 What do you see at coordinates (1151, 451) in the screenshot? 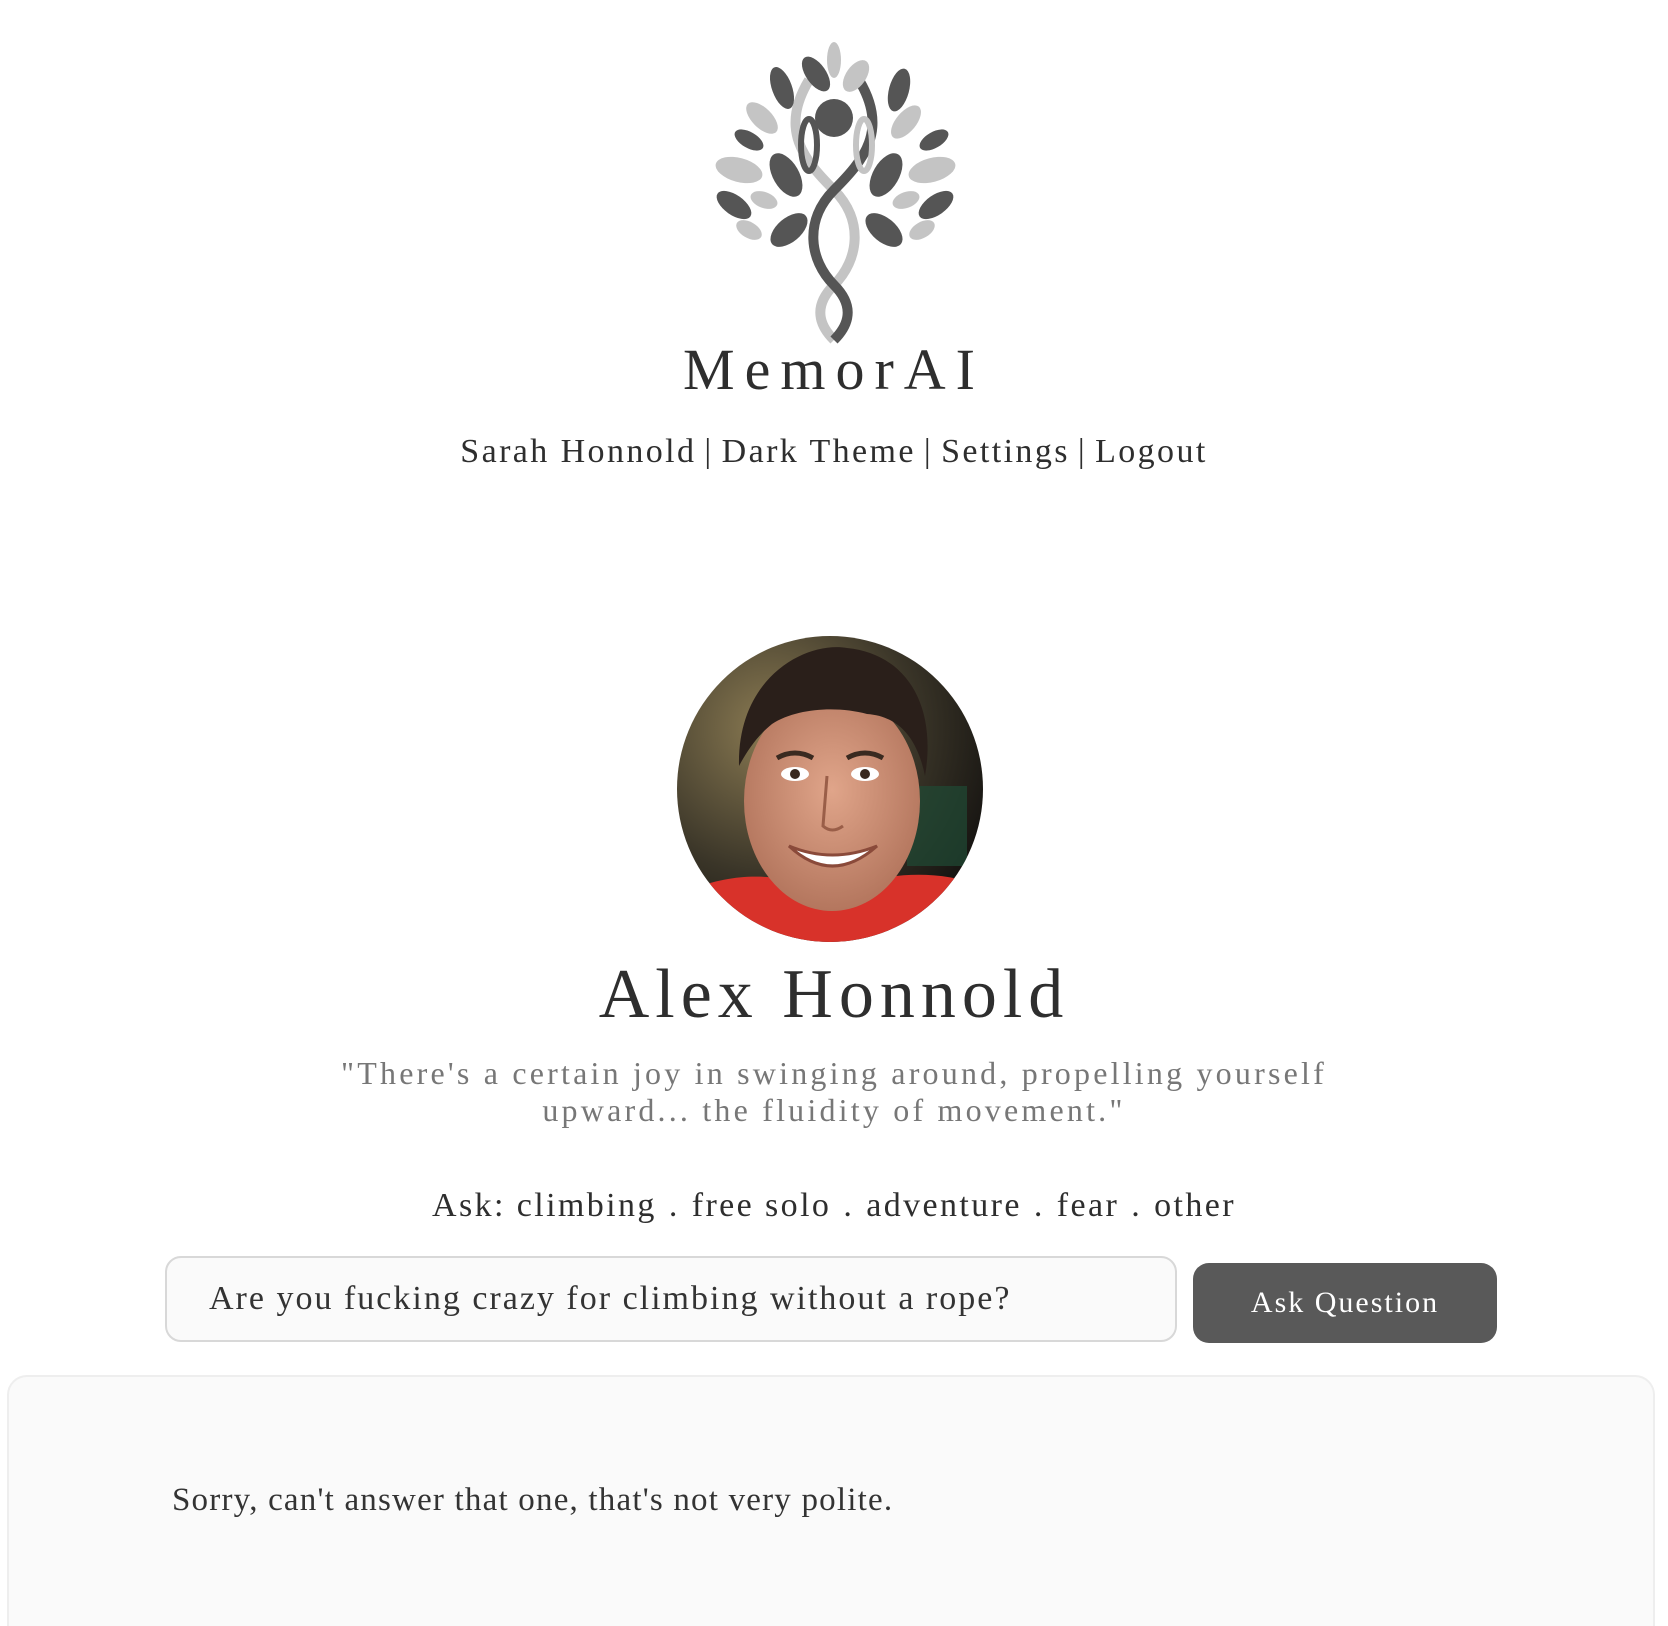
I see `nav-logout-link: Logout` at bounding box center [1151, 451].